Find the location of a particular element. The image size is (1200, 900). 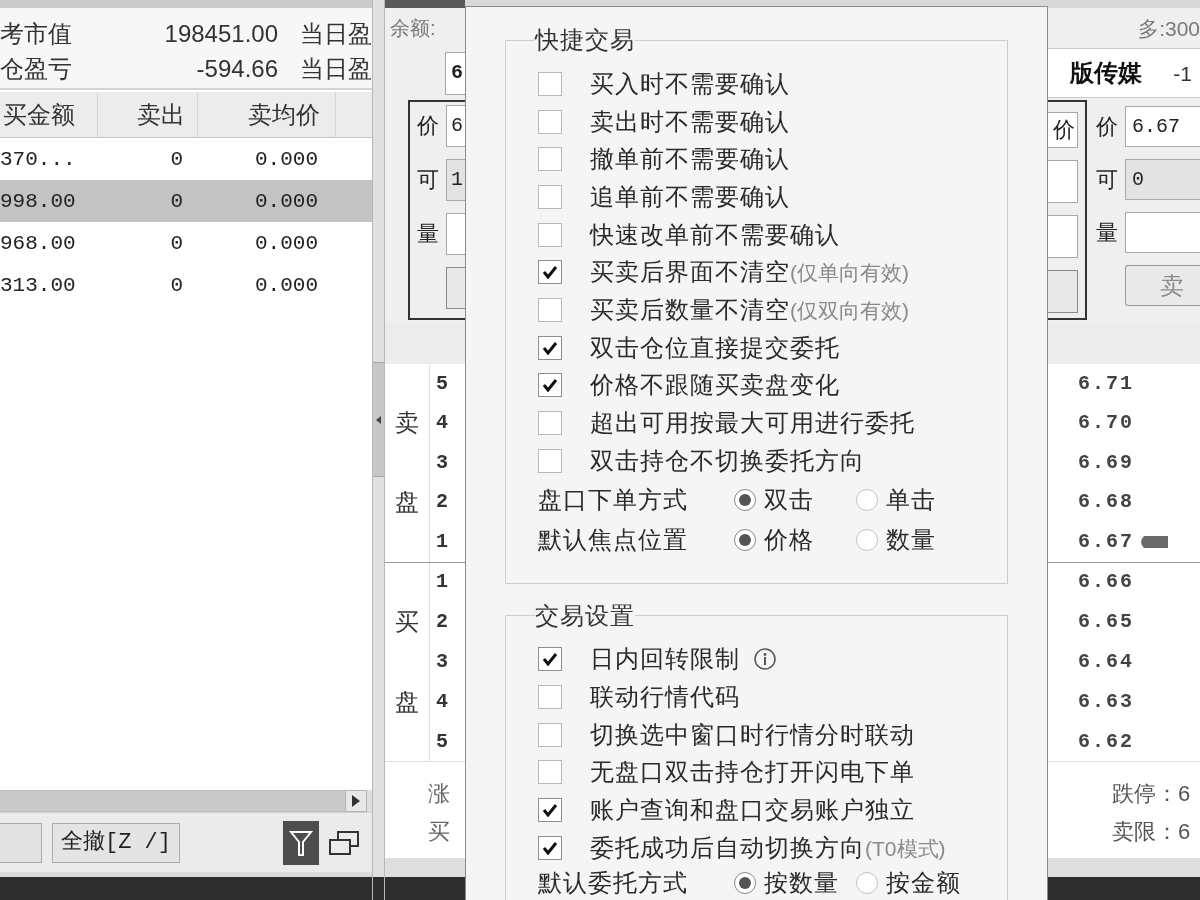

column-header: 卖出 is located at coordinates (147, 114).